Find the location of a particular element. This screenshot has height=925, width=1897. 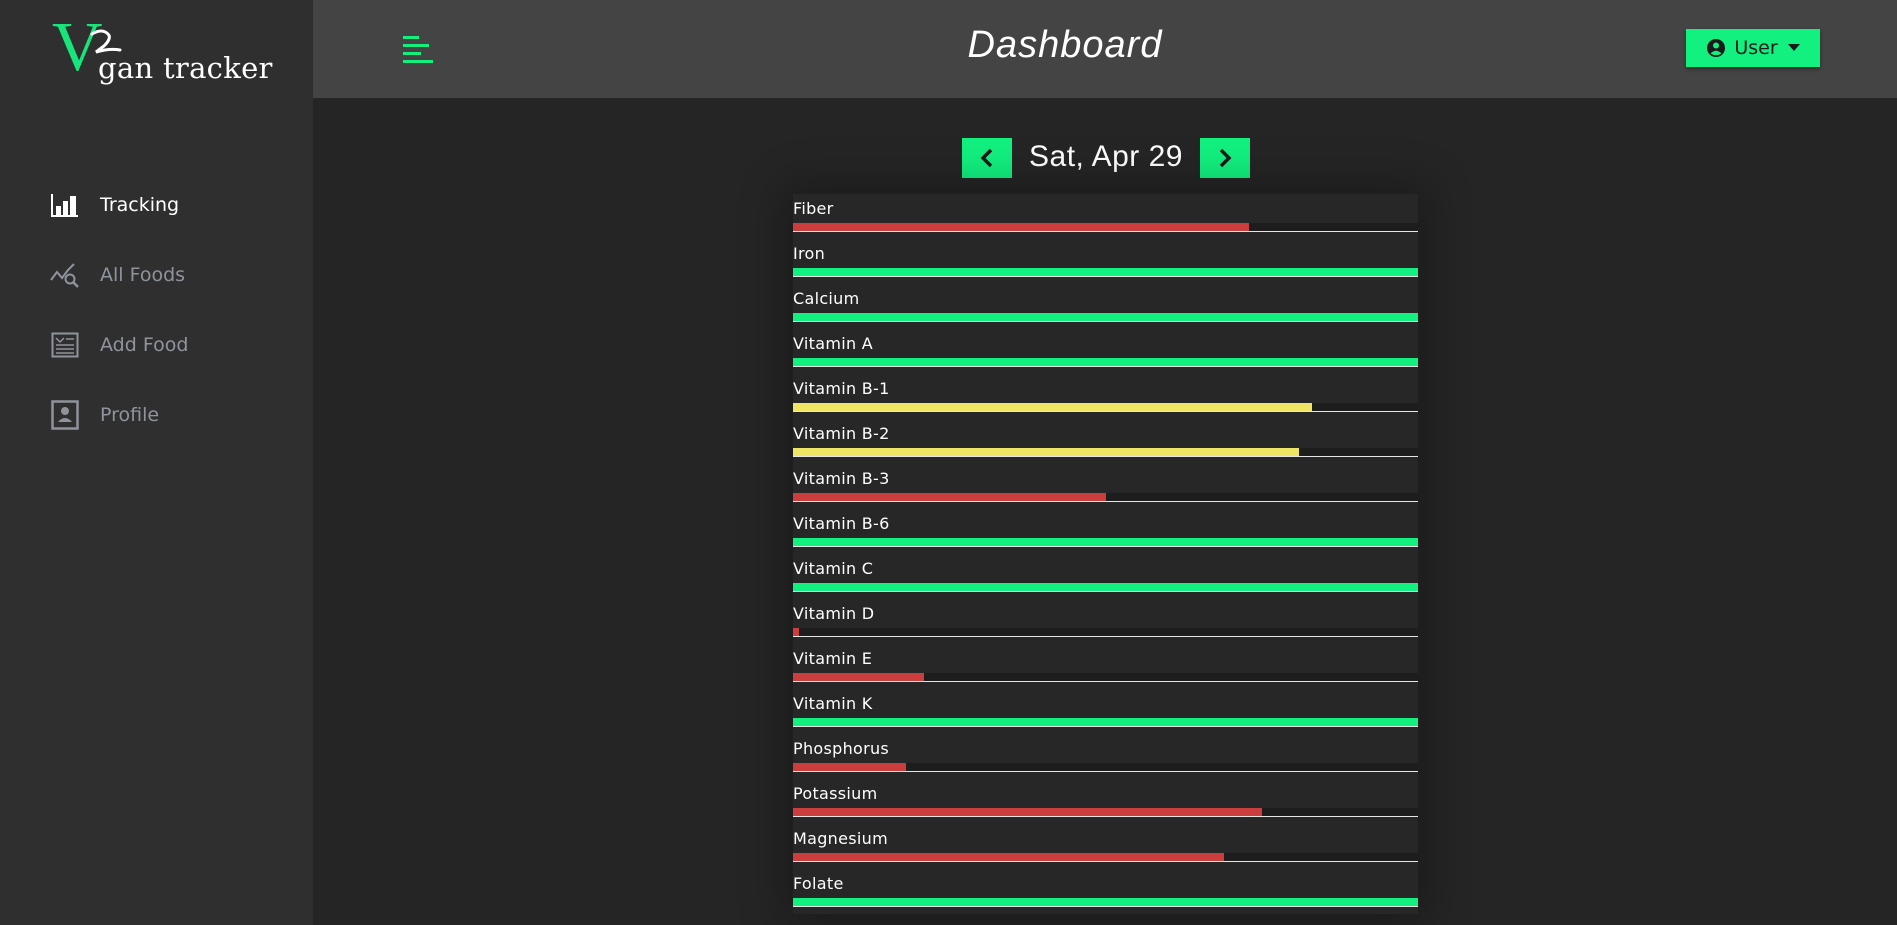

document-list-icon is located at coordinates (65, 345).